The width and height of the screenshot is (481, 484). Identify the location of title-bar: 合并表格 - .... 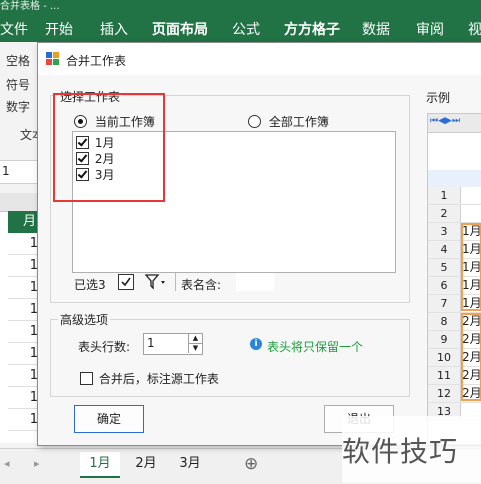
(240, 6).